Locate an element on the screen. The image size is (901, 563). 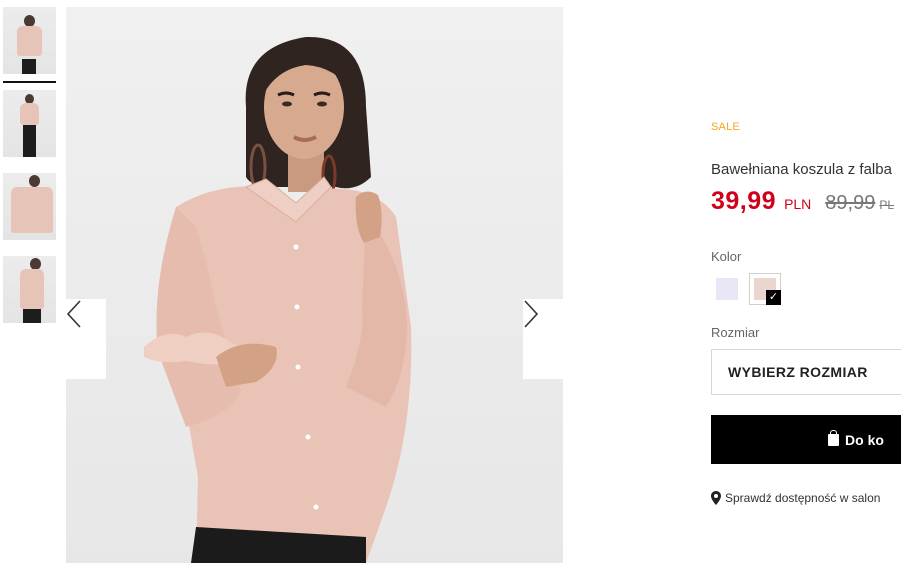
chevron-right-icon is located at coordinates (531, 314).